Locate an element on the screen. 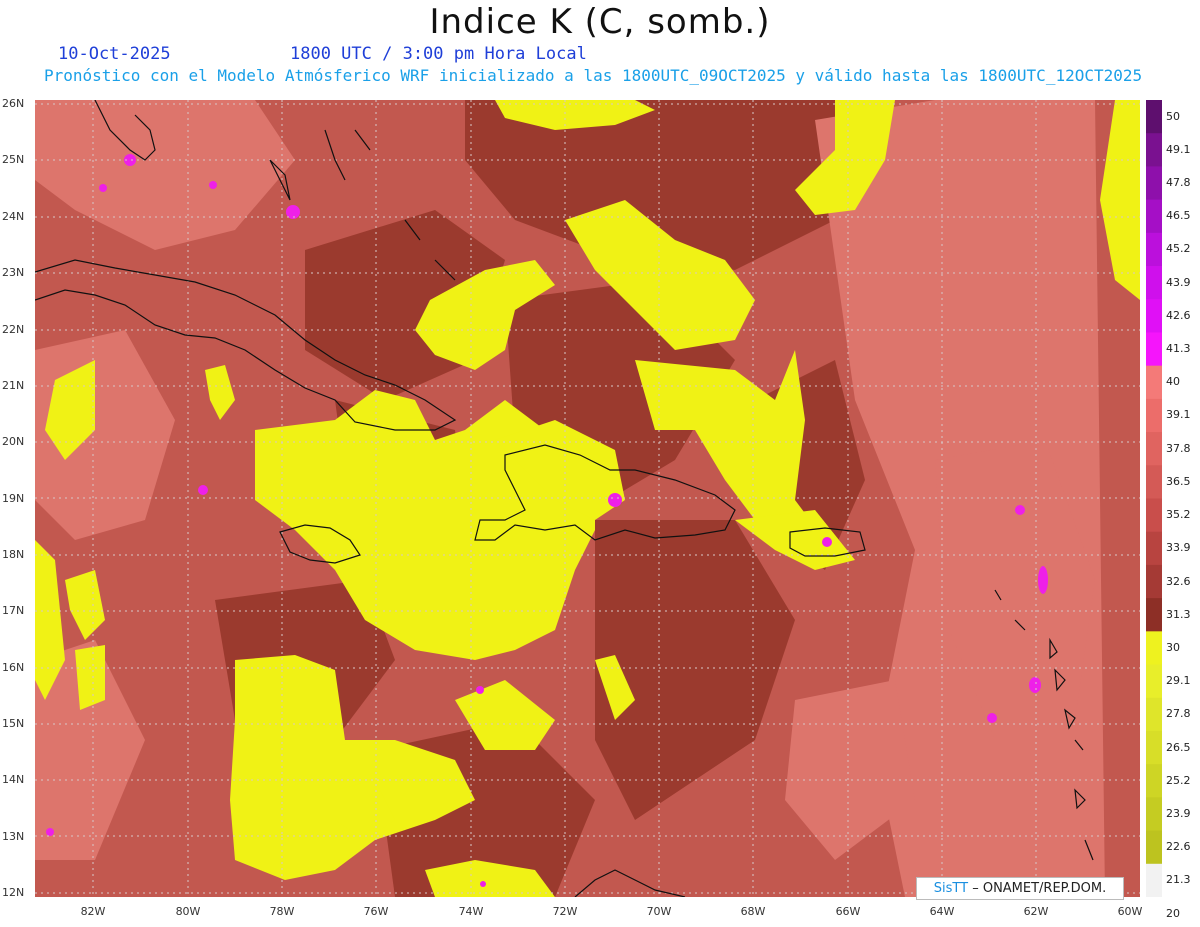 Image resolution: width=1200 pixels, height=927 pixels. colorbar-label: 49.1 is located at coordinates (1178, 149).